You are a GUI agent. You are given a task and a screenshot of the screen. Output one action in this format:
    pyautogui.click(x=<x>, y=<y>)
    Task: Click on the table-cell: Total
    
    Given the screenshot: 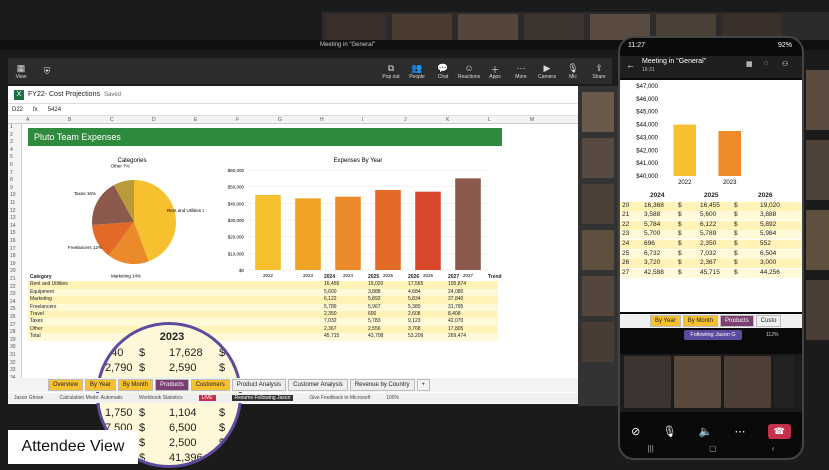 What is the action you would take?
    pyautogui.click(x=35, y=336)
    